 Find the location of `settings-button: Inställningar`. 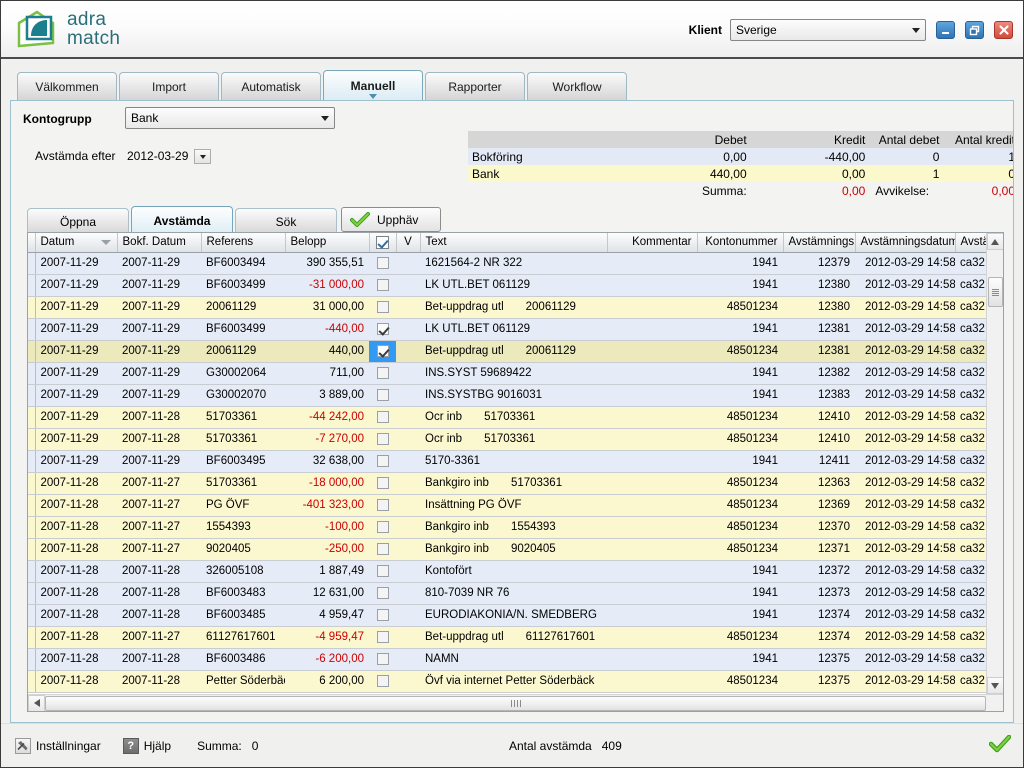

settings-button: Inställningar is located at coordinates (58, 745).